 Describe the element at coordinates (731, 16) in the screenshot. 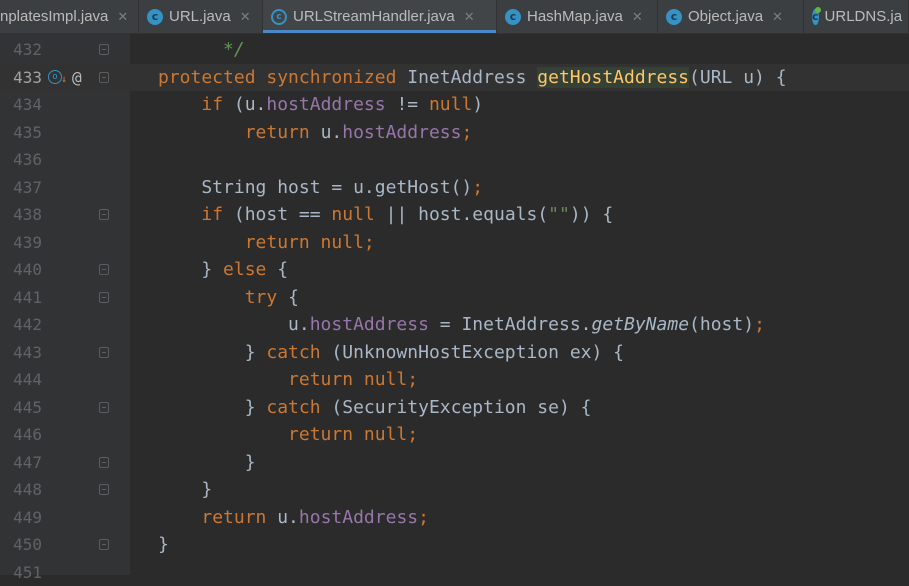

I see `tab-object-java: cObject.java✕` at that location.